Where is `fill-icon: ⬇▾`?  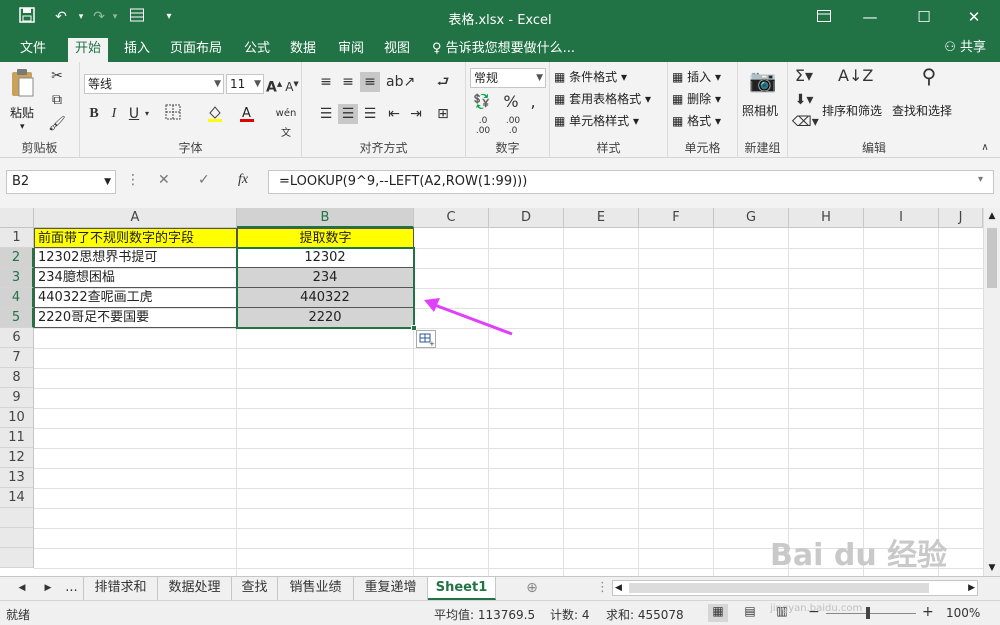
fill-icon: ⬇▾ is located at coordinates (804, 100).